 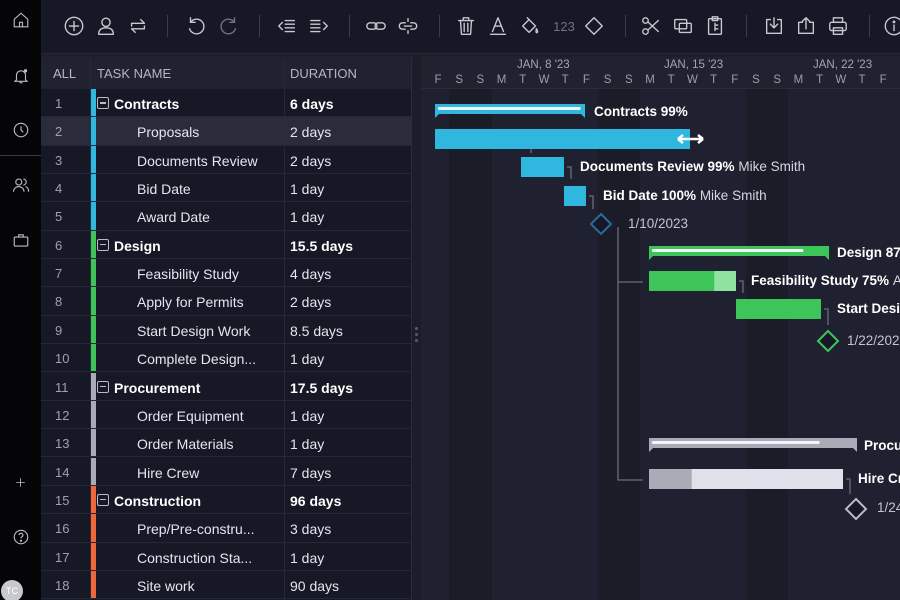 What do you see at coordinates (226, 386) in the screenshot?
I see `task-group-row: 11 Procurement 17.5 days` at bounding box center [226, 386].